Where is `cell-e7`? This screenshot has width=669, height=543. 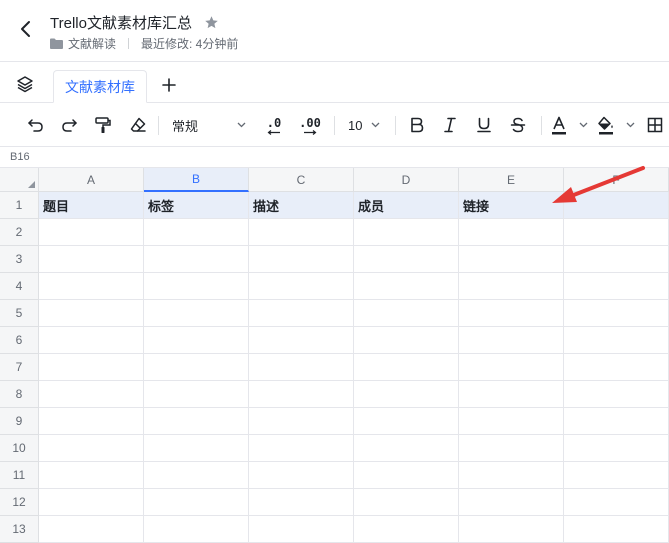
cell-e7 is located at coordinates (511, 367).